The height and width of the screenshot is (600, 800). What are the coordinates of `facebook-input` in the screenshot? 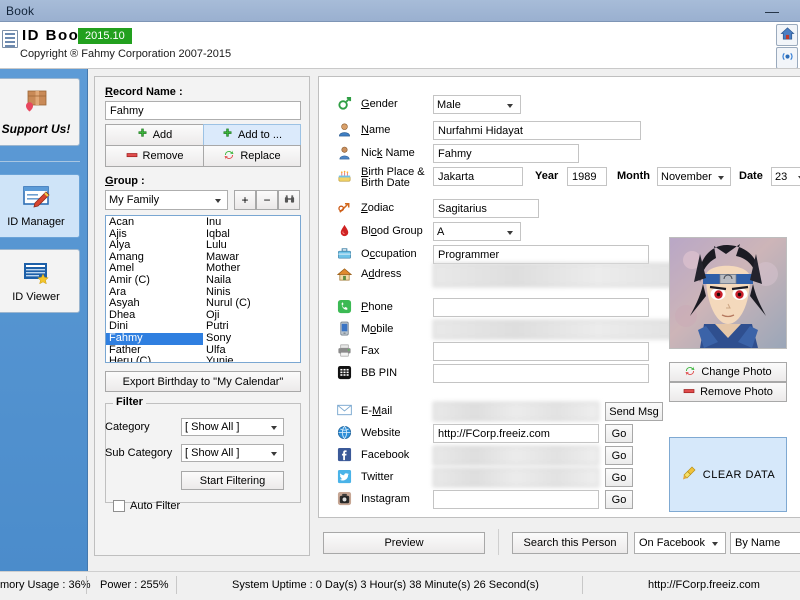 It's located at (516, 455).